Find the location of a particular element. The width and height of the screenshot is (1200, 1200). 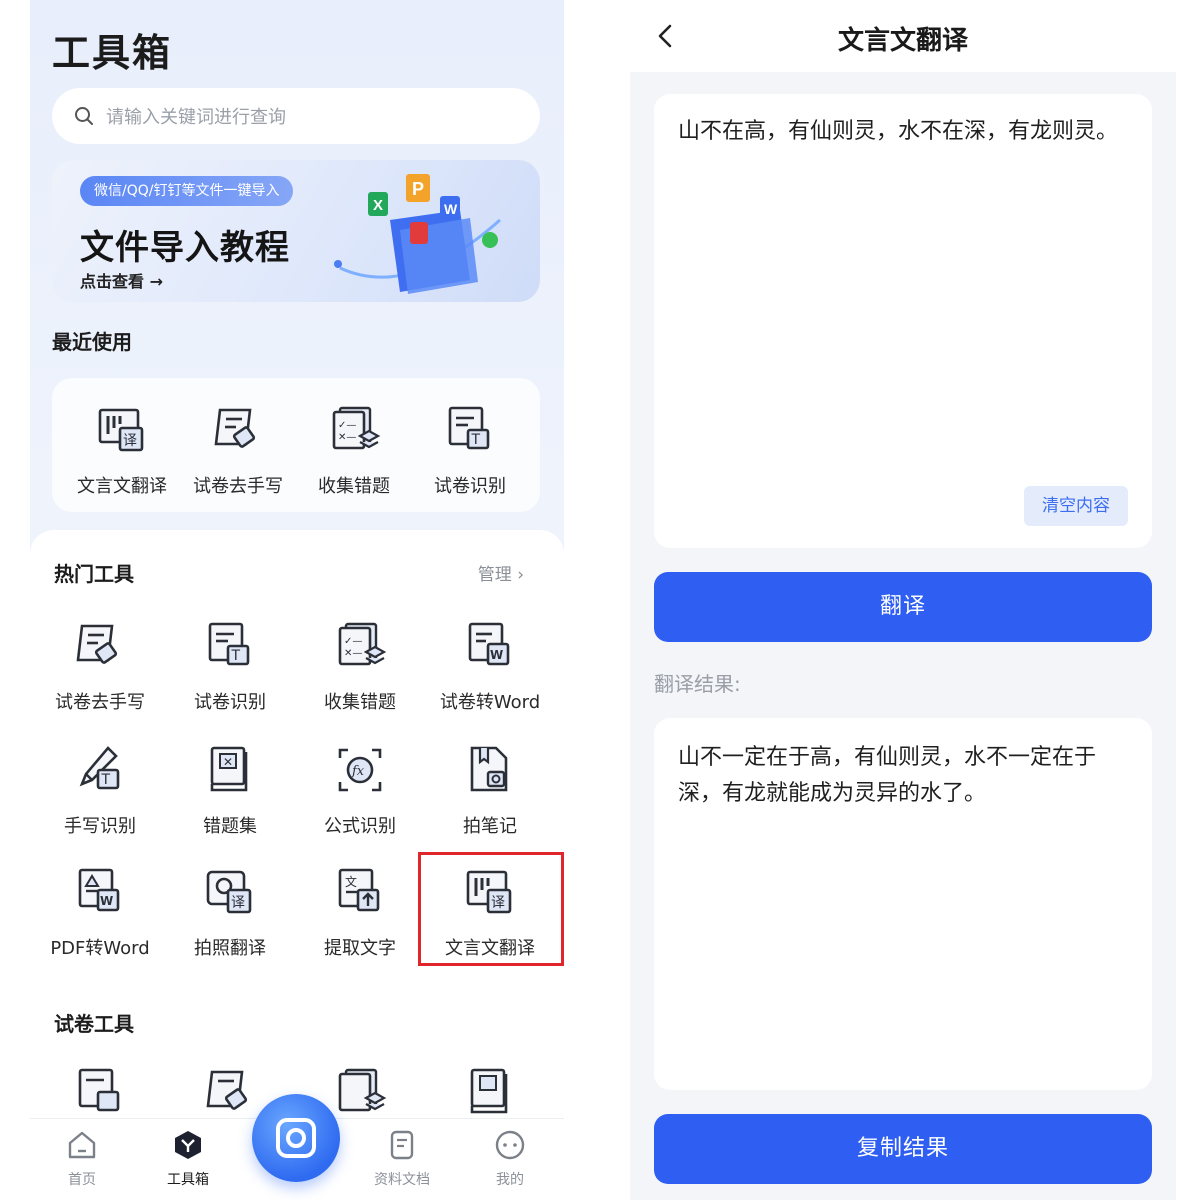

hot-tool-collect-mistakes: ✓— ✕— 收集错题 is located at coordinates (360, 666).